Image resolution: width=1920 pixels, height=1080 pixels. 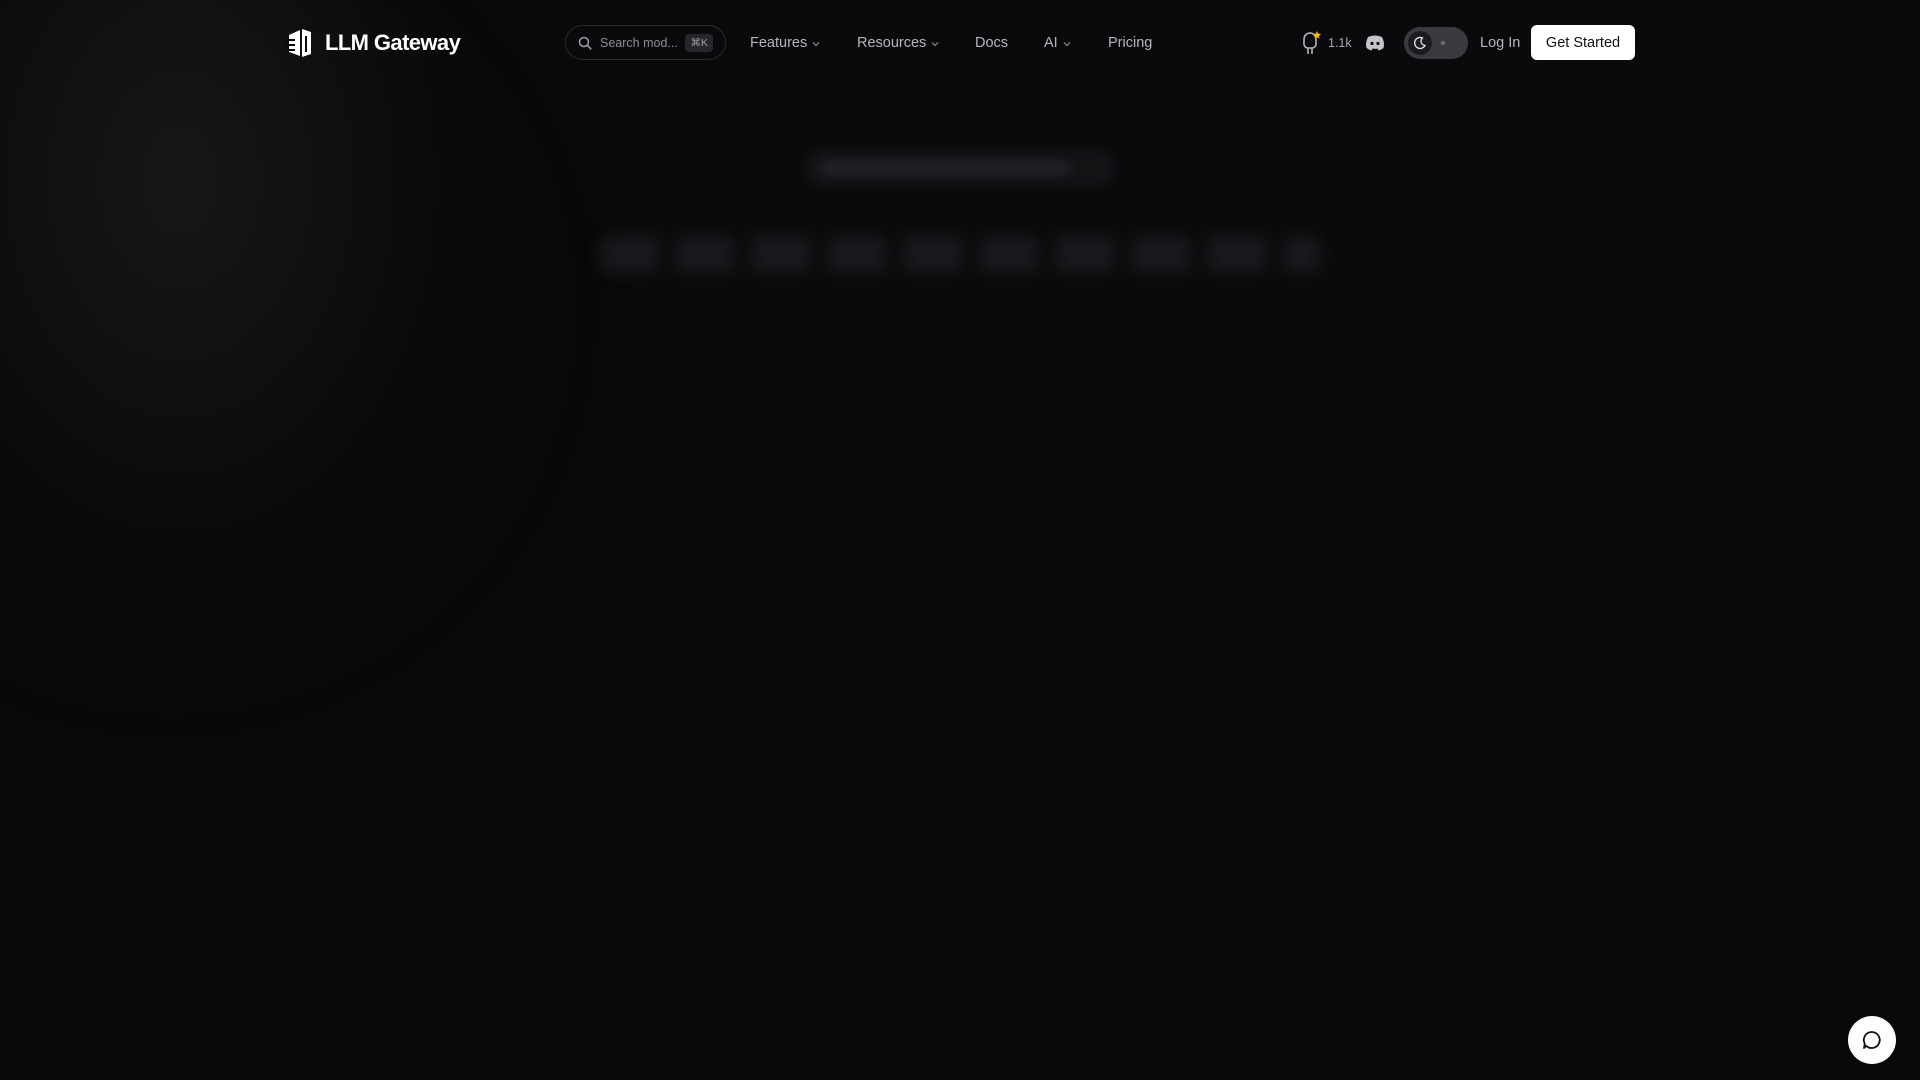 I want to click on nav-features-label: Features, so click(x=779, y=43).